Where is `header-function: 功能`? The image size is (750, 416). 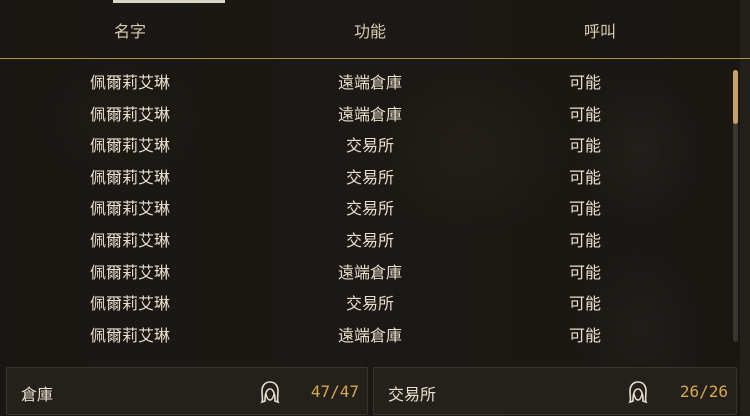
header-function: 功能 is located at coordinates (369, 31).